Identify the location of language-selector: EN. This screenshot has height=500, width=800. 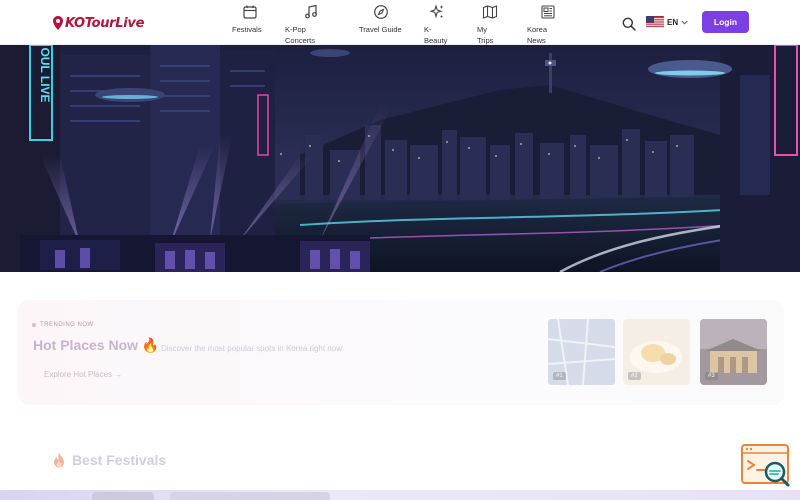
(667, 22).